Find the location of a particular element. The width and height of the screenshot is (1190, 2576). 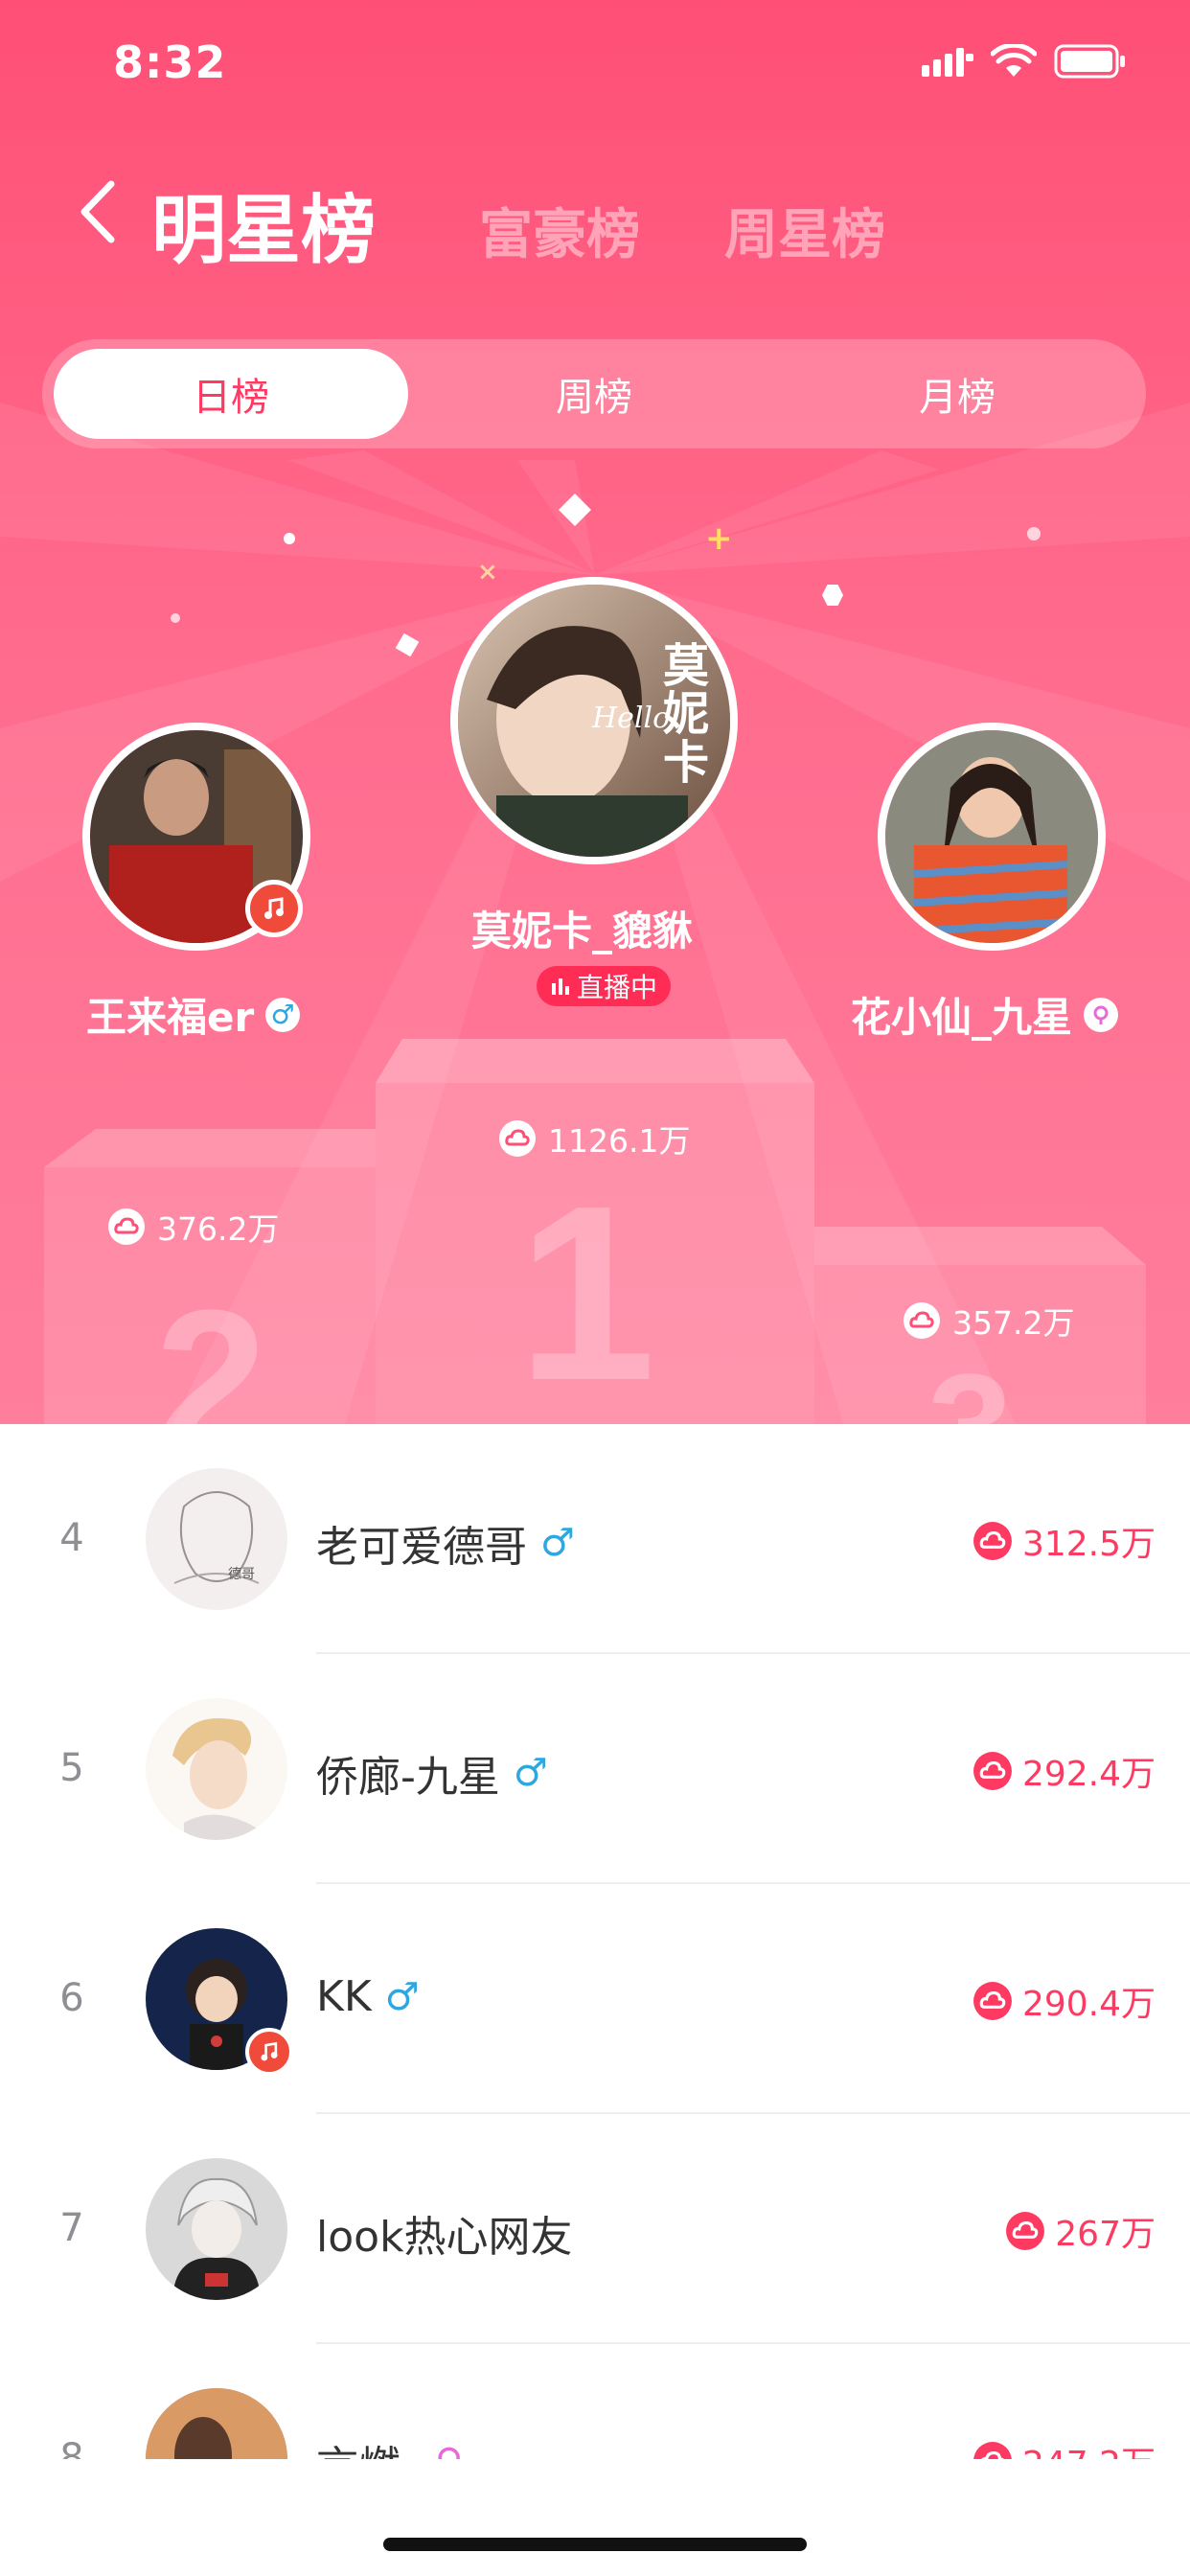

list-name: 侨廊-九星 is located at coordinates (408, 1777).